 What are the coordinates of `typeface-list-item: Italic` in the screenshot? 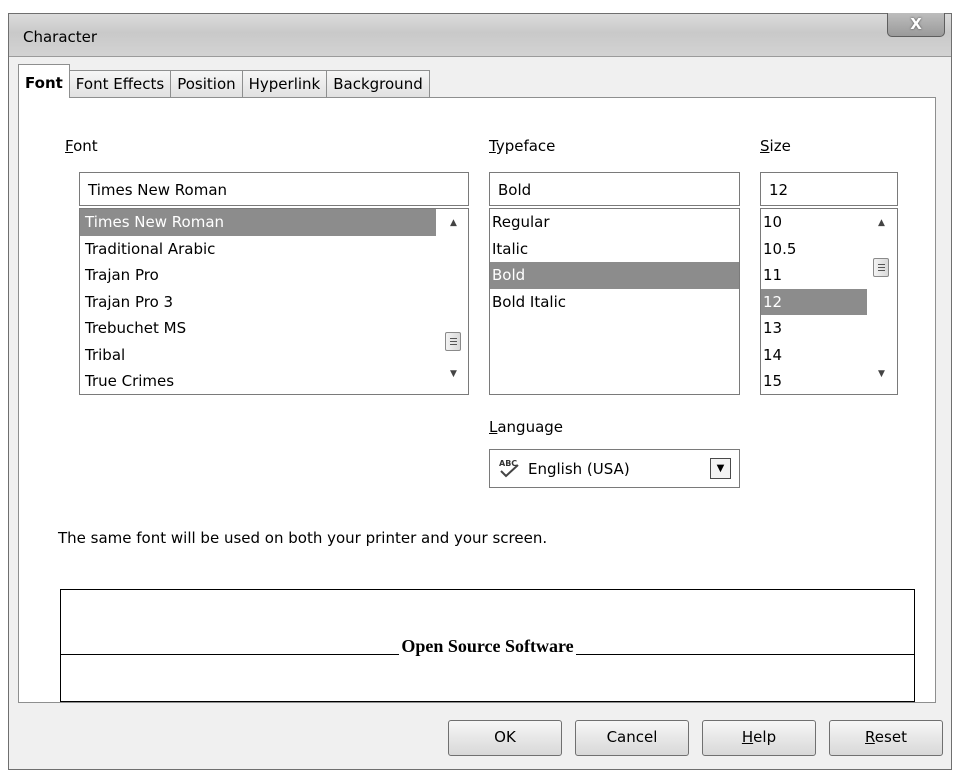 It's located at (614, 249).